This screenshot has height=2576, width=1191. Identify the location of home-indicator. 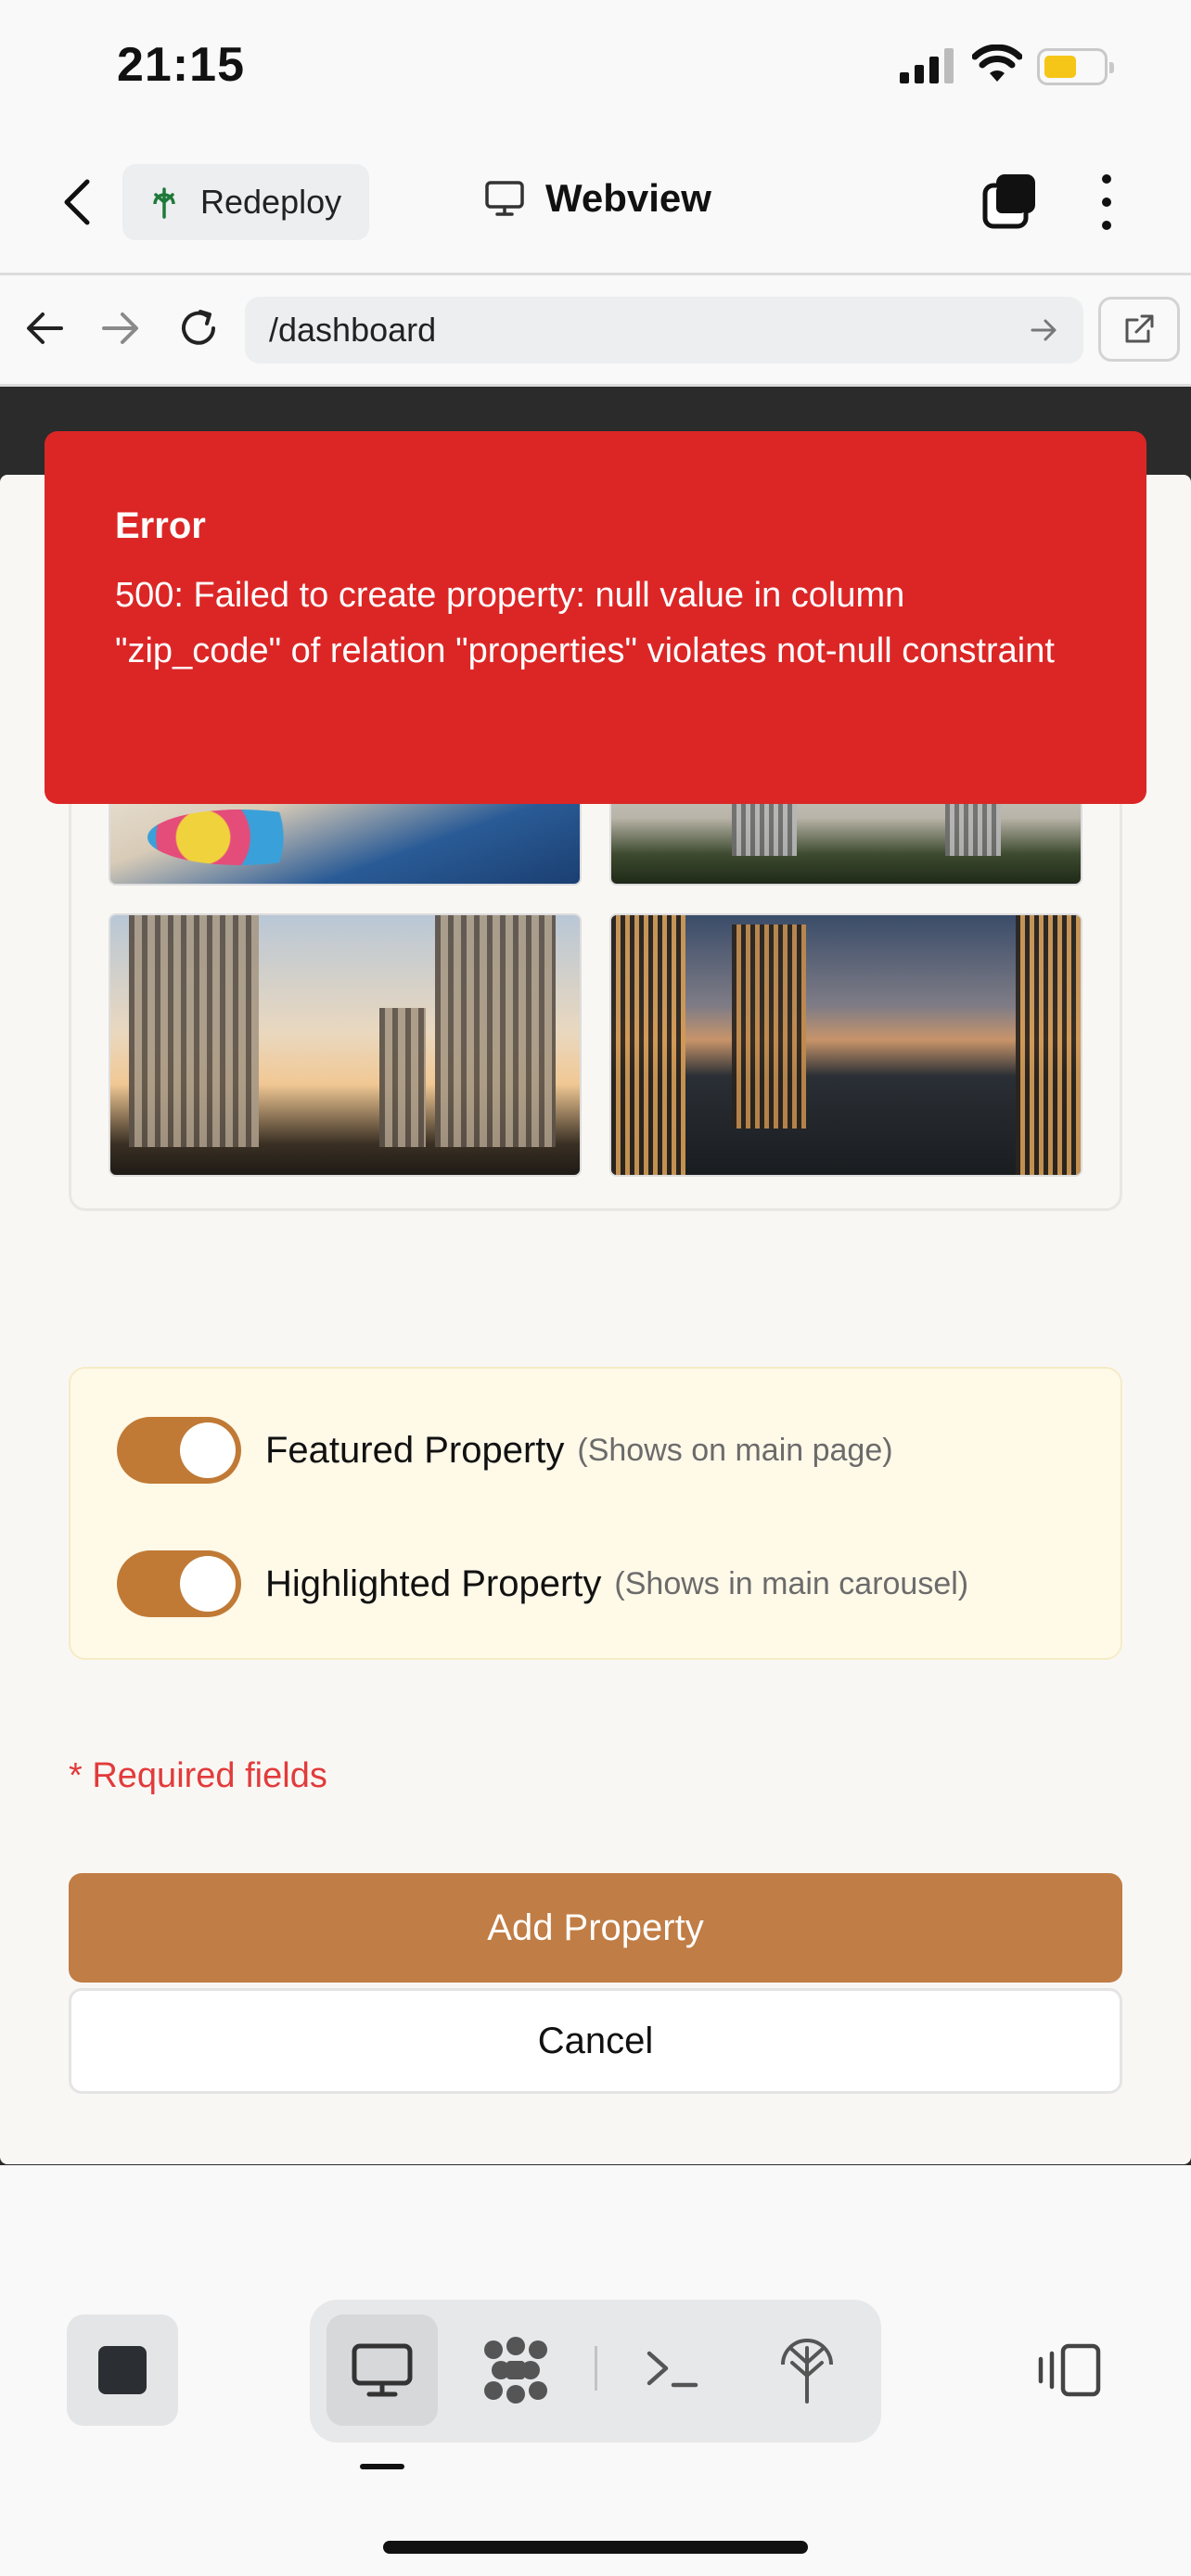
(595, 2547).